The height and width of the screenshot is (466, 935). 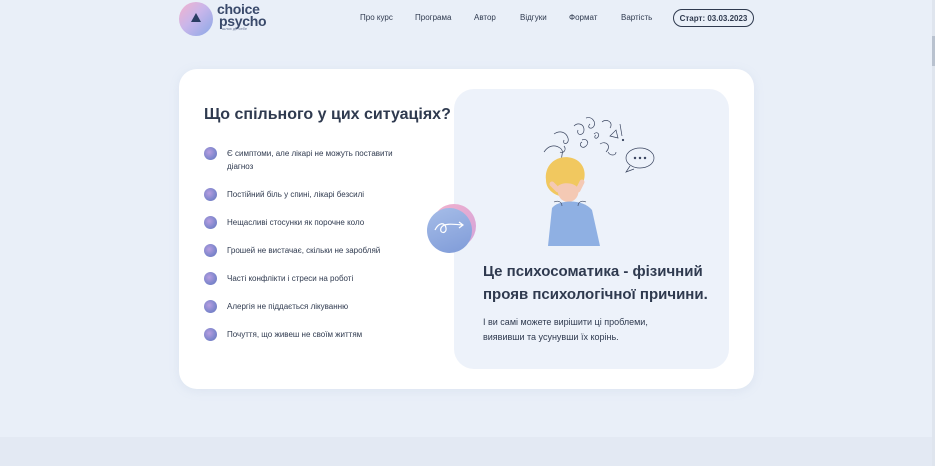 I want to click on stressed-woman-illustration, so click(x=599, y=181).